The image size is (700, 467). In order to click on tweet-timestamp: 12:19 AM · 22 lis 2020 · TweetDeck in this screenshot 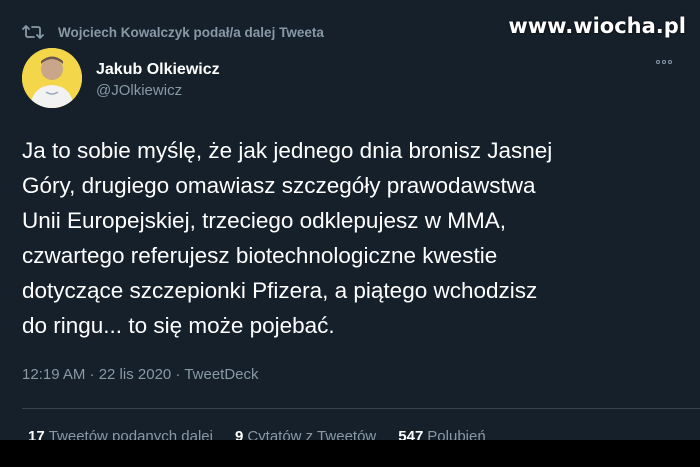, I will do `click(140, 374)`.